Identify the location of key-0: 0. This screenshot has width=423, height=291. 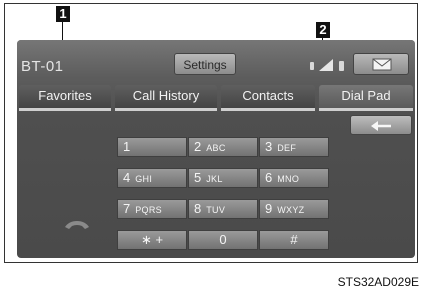
(223, 240).